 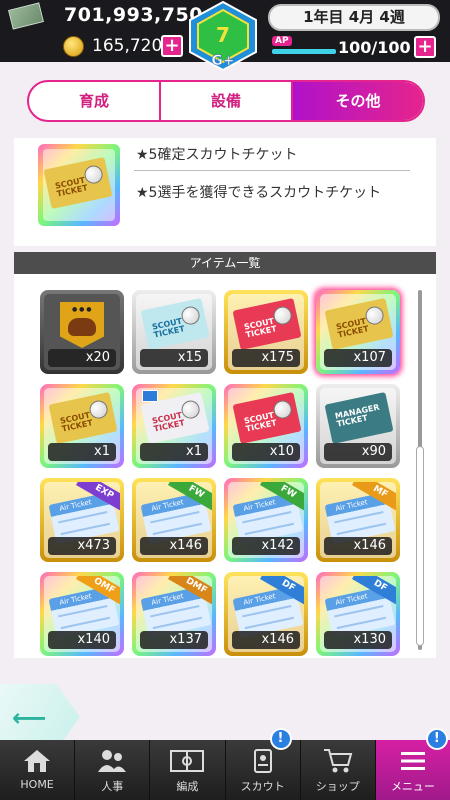 I want to click on item-slot: Air Ticket DMF x137, so click(x=174, y=614).